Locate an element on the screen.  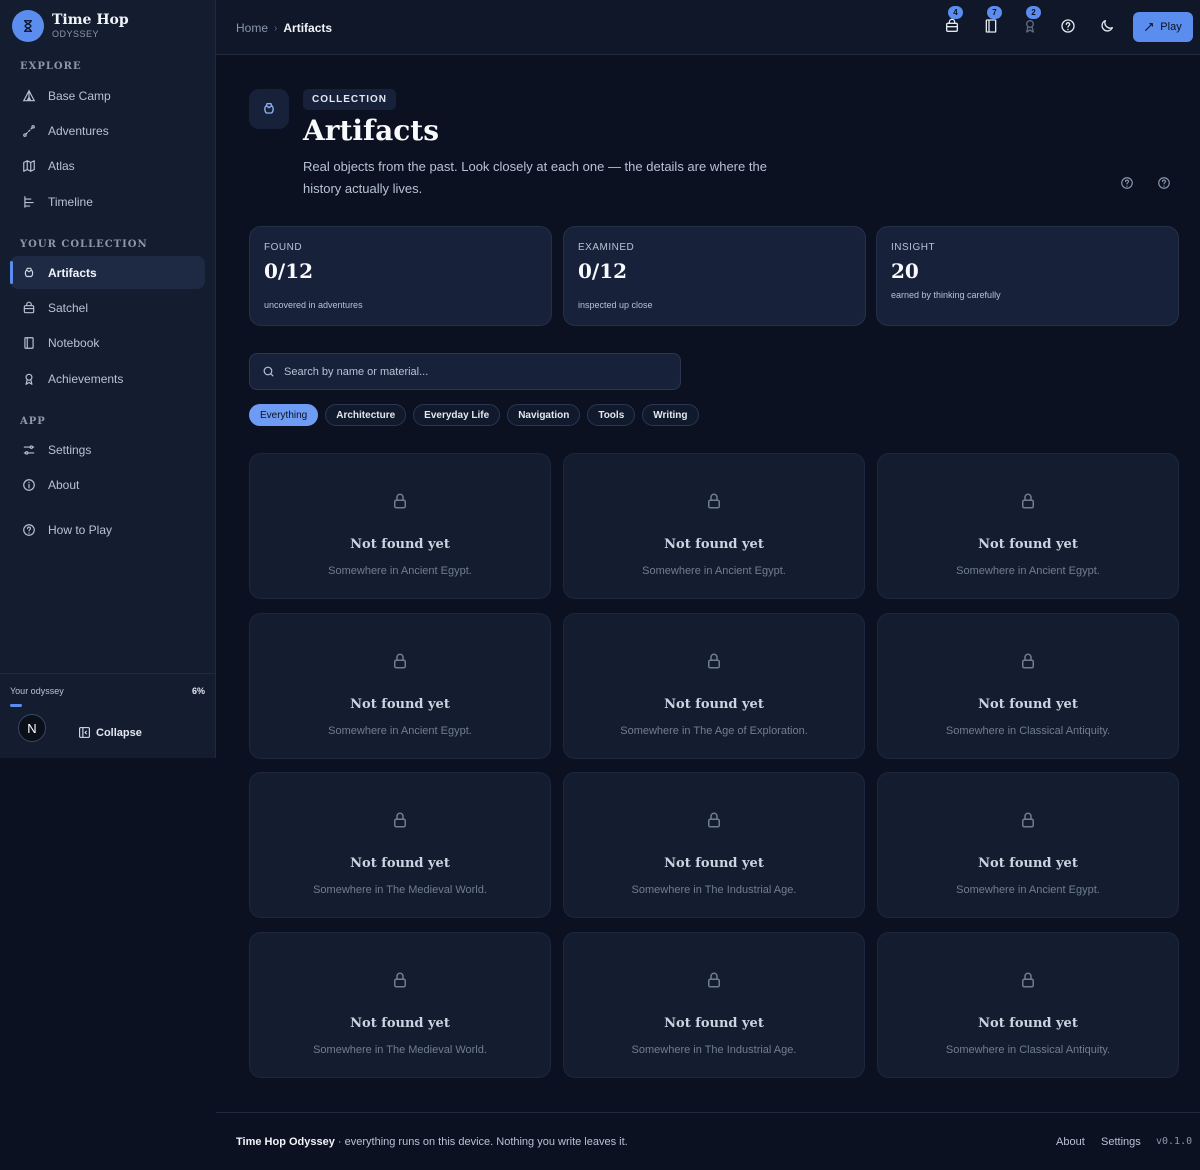
sidebar-item-label: Artifacts is located at coordinates (72, 272).